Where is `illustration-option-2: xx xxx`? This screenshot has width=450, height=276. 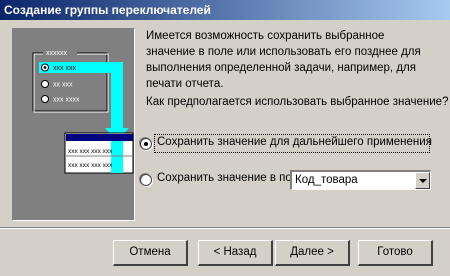 illustration-option-2: xx xxx is located at coordinates (63, 85).